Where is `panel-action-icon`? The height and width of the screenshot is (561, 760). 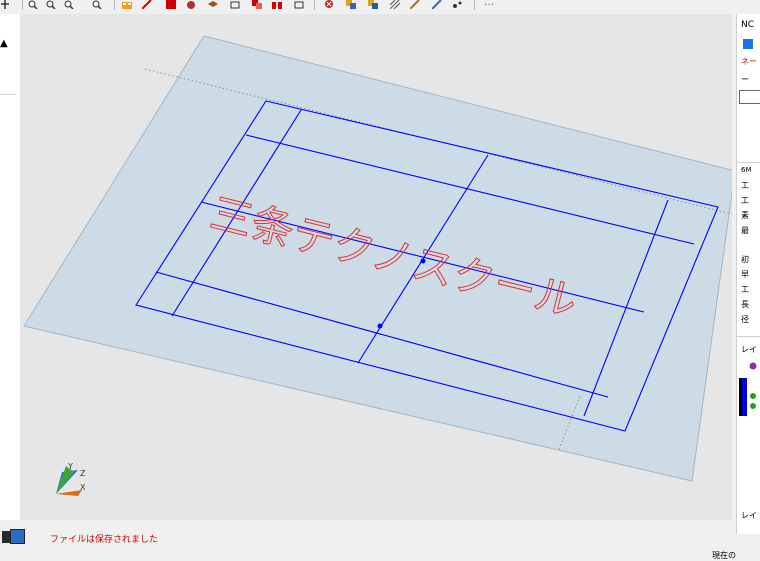
panel-action-icon is located at coordinates (748, 44).